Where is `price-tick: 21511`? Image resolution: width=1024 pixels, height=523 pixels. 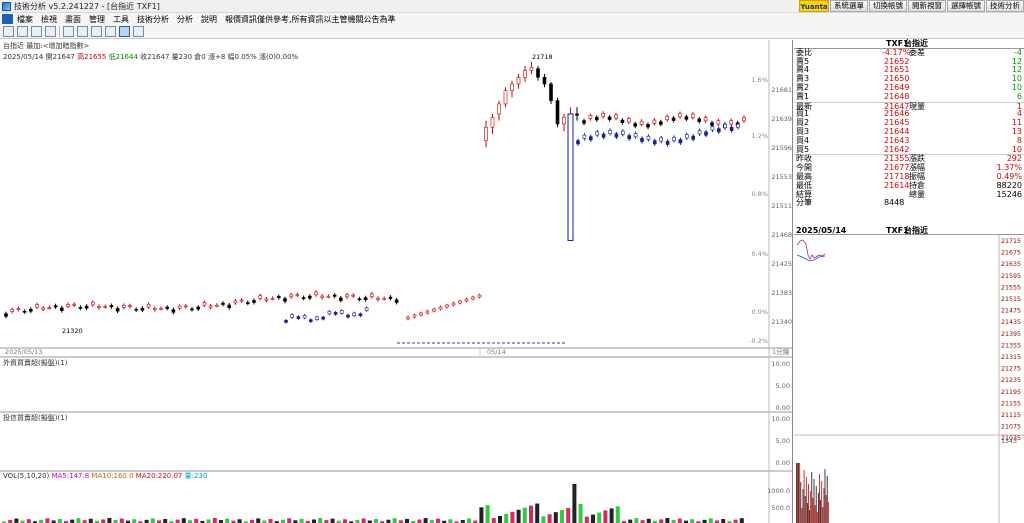 price-tick: 21511 is located at coordinates (781, 206).